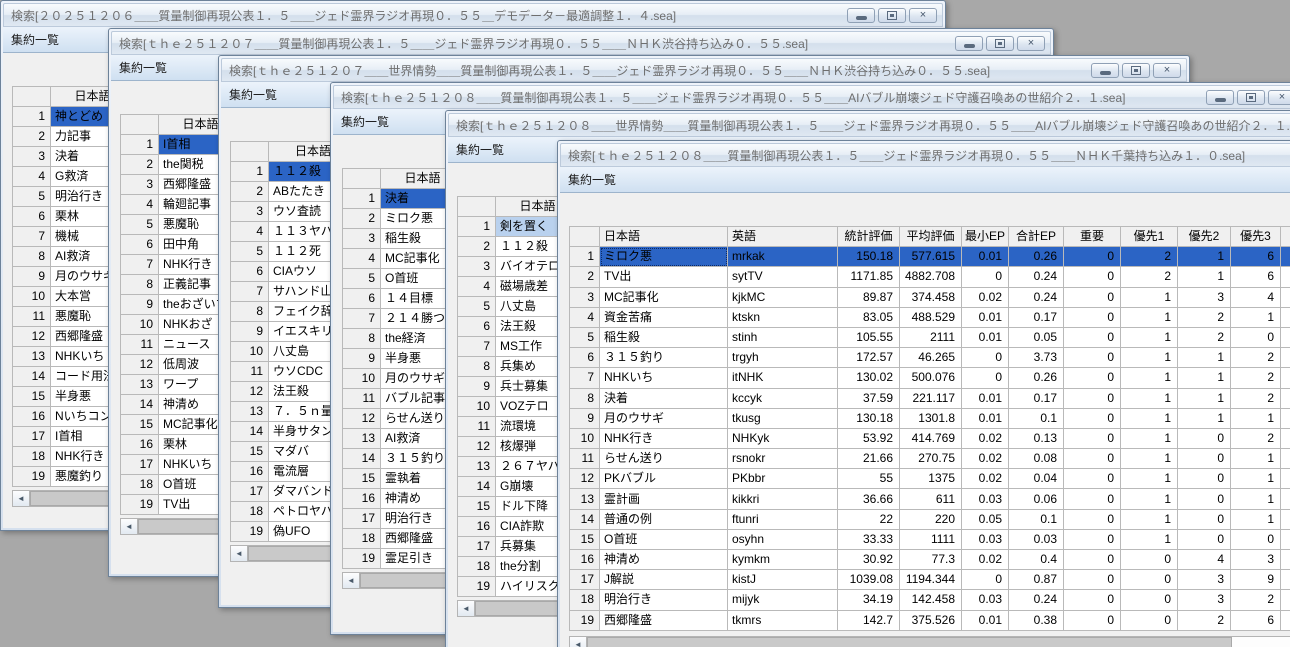  What do you see at coordinates (868, 620) in the screenshot?
I see `table-cell: 142.7` at bounding box center [868, 620].